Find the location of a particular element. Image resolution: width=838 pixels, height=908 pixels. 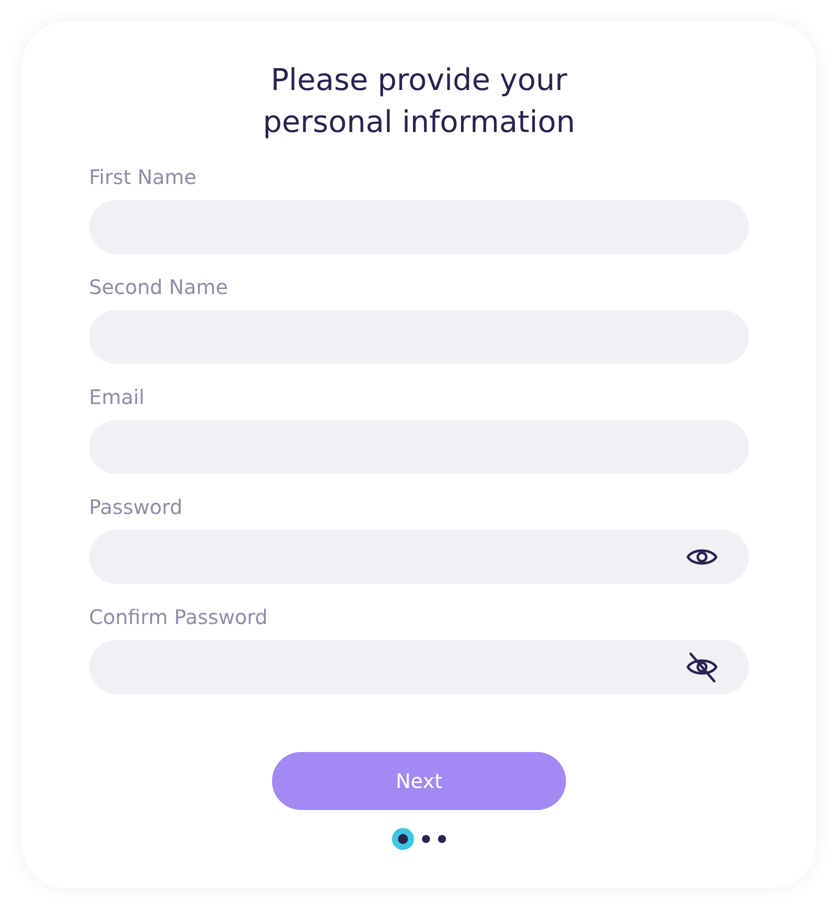

field-label: Email is located at coordinates (117, 397).